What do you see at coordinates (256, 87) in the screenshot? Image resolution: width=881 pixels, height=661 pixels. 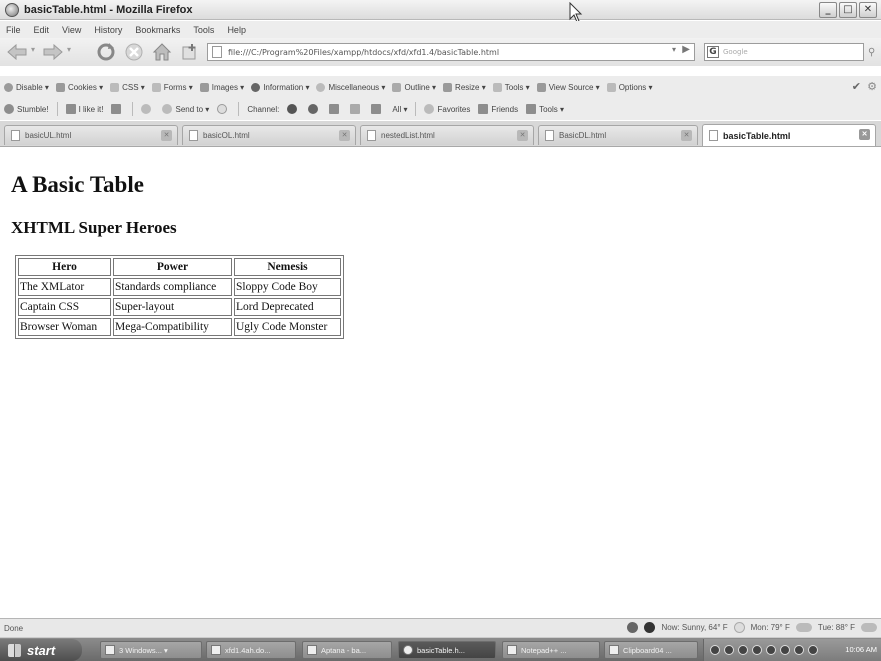 I see `information-icon` at bounding box center [256, 87].